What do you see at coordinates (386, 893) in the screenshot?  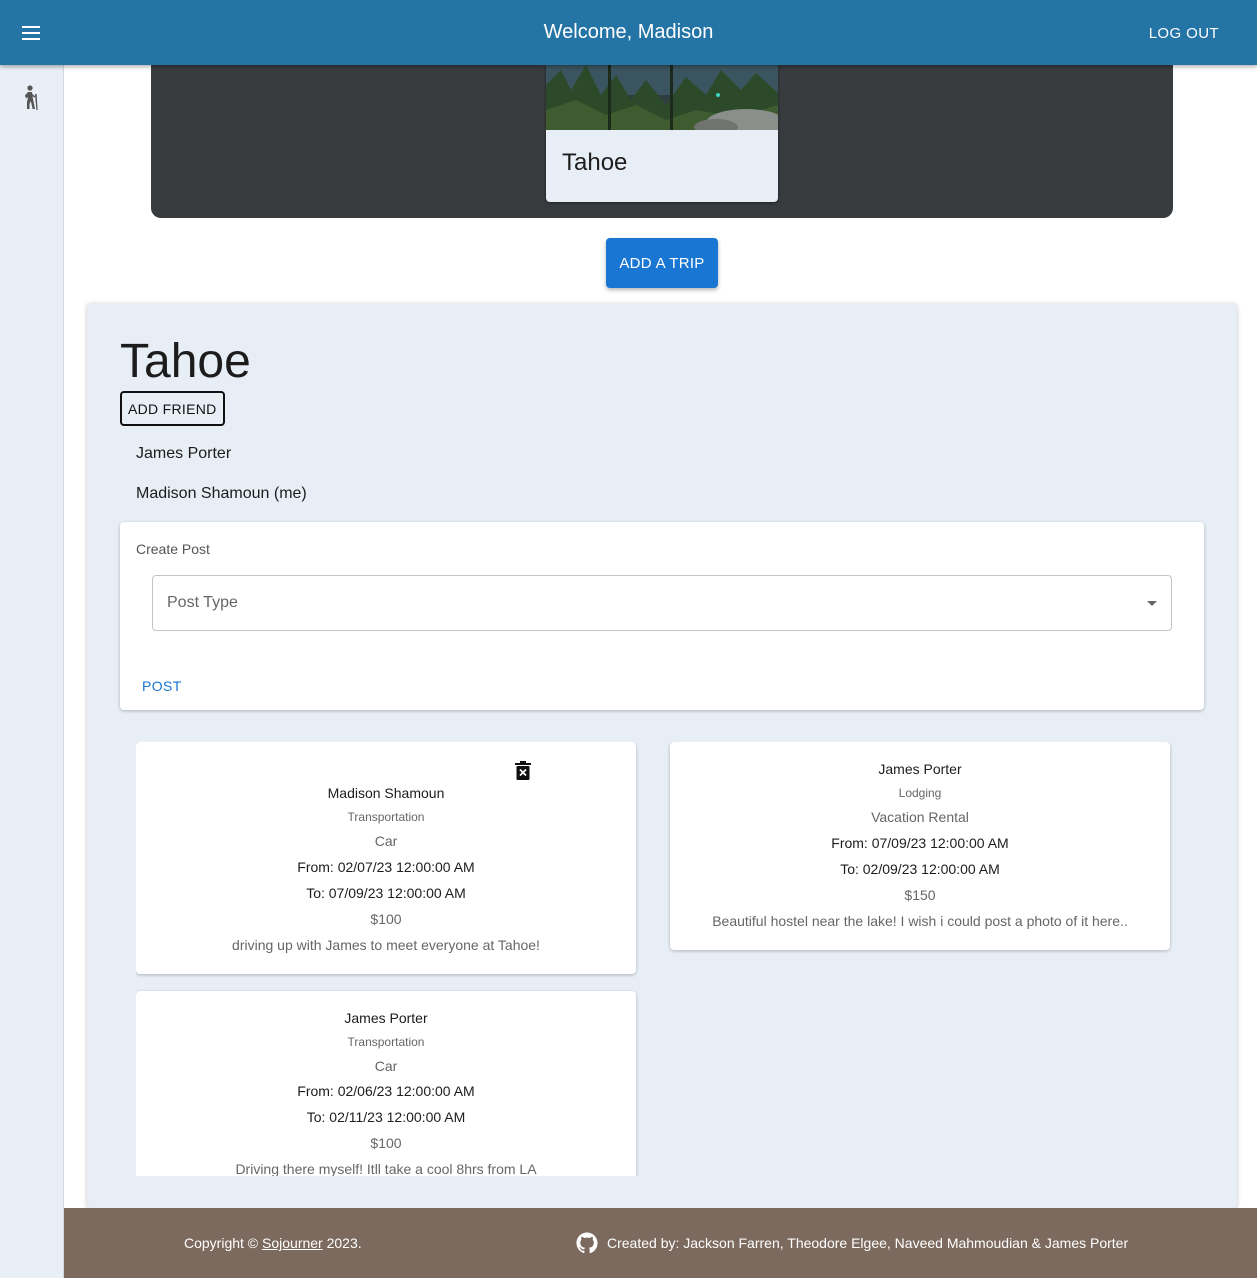 I see `post-to-date: To: 07/09/23 12:00:00 AM` at bounding box center [386, 893].